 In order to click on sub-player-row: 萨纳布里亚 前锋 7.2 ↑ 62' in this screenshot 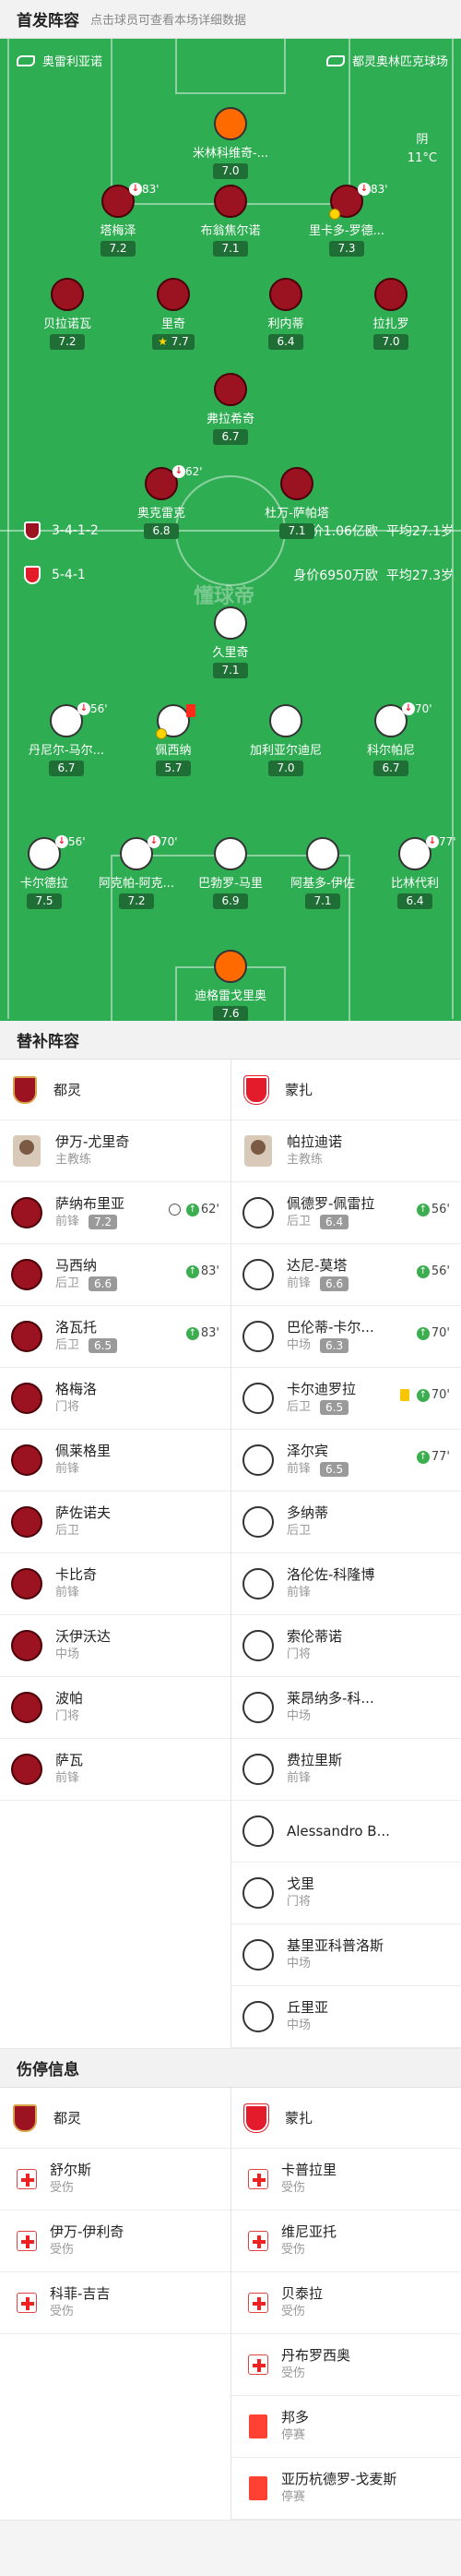, I will do `click(115, 1213)`.